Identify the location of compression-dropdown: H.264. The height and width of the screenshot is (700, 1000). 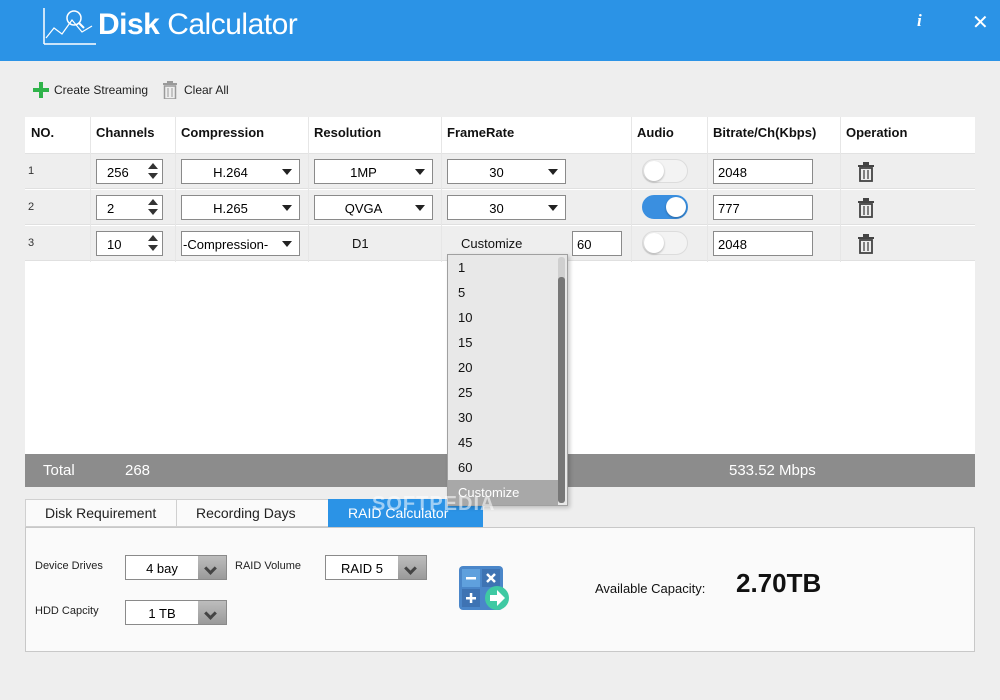
(240, 171).